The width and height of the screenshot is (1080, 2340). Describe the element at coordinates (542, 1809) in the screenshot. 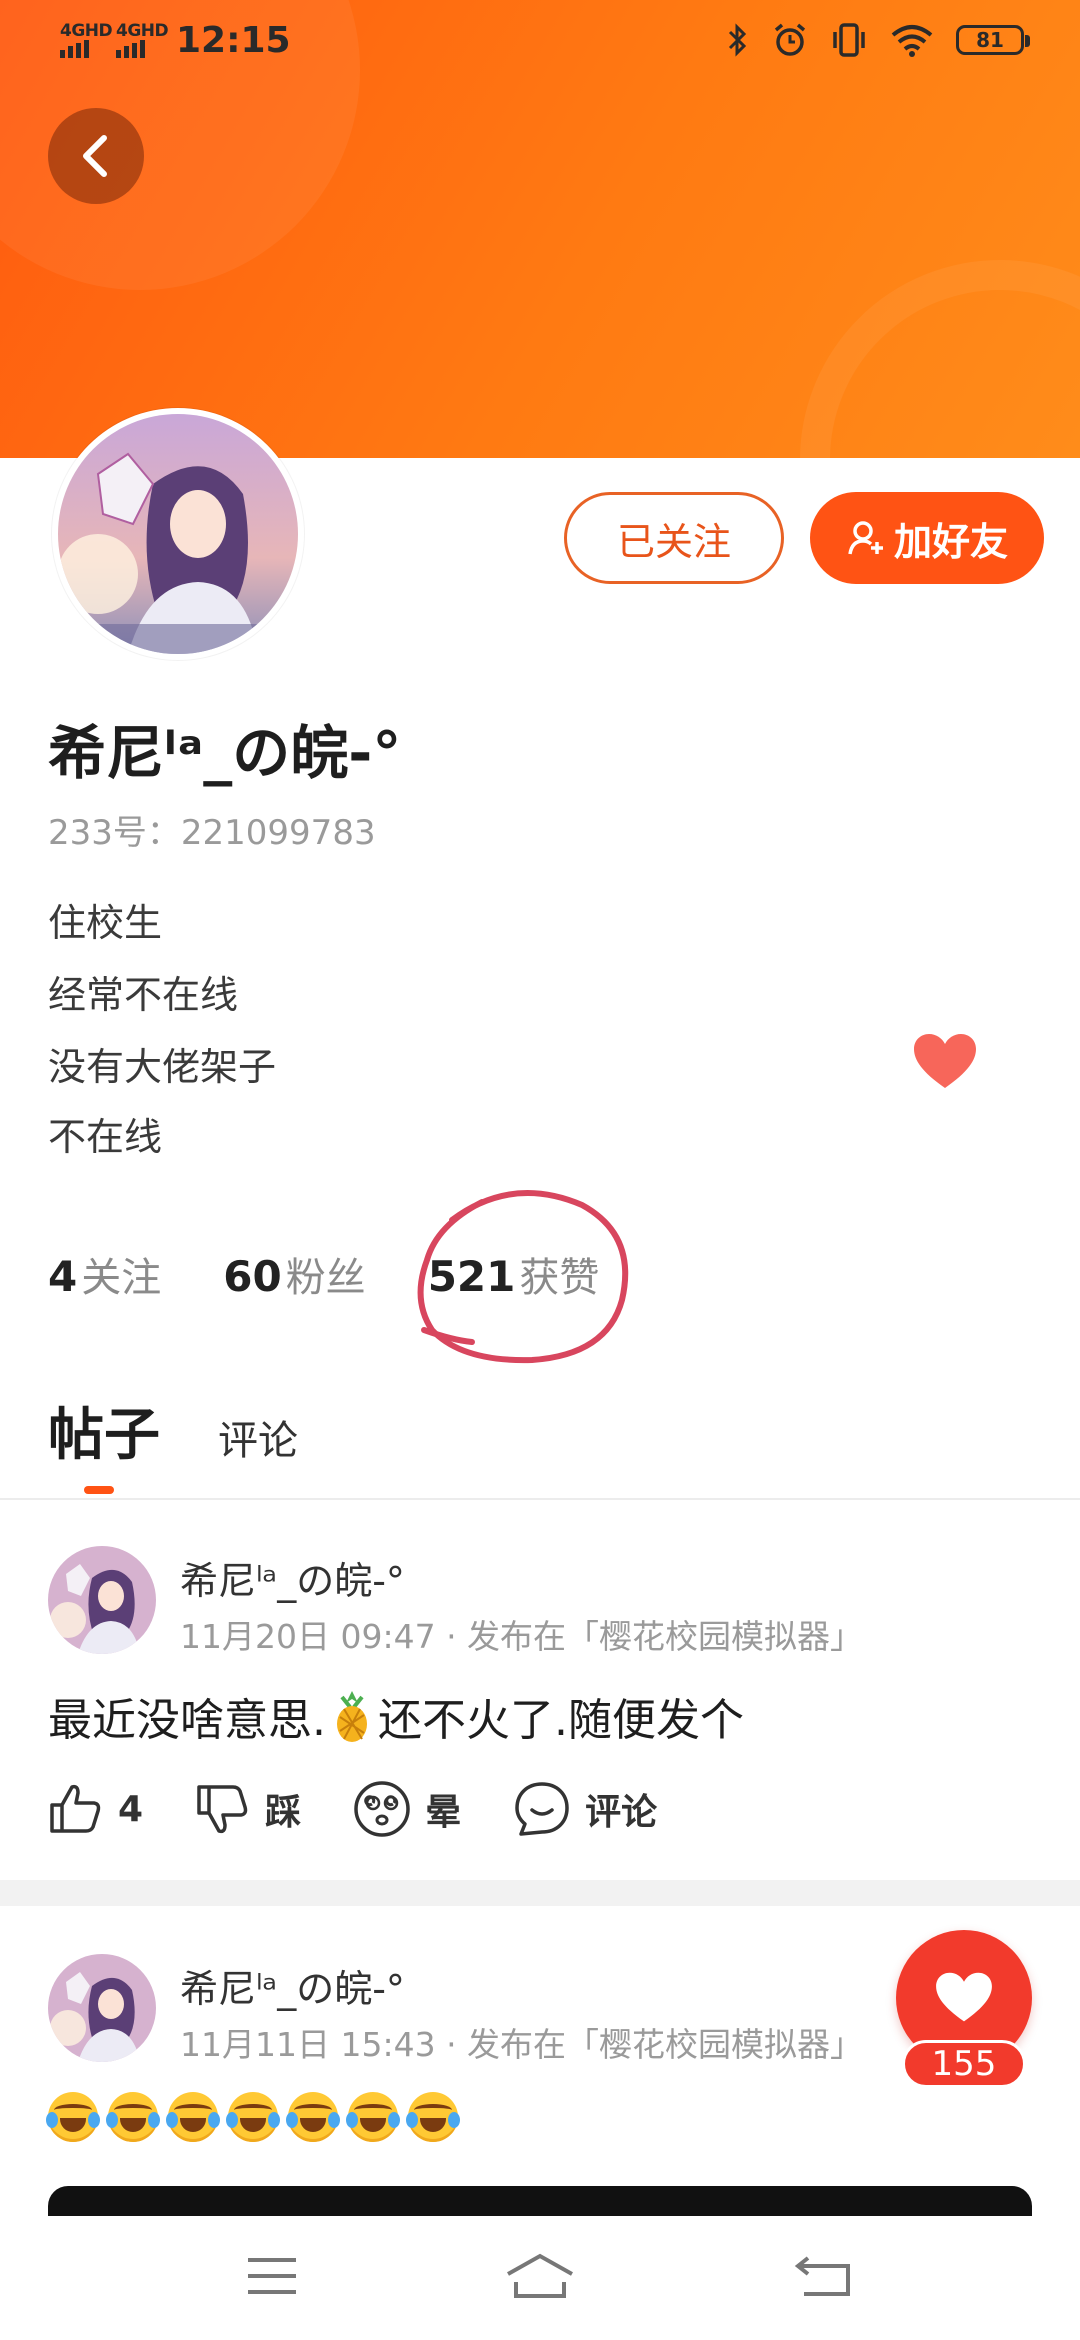

I see `comment-bubble-icon` at that location.